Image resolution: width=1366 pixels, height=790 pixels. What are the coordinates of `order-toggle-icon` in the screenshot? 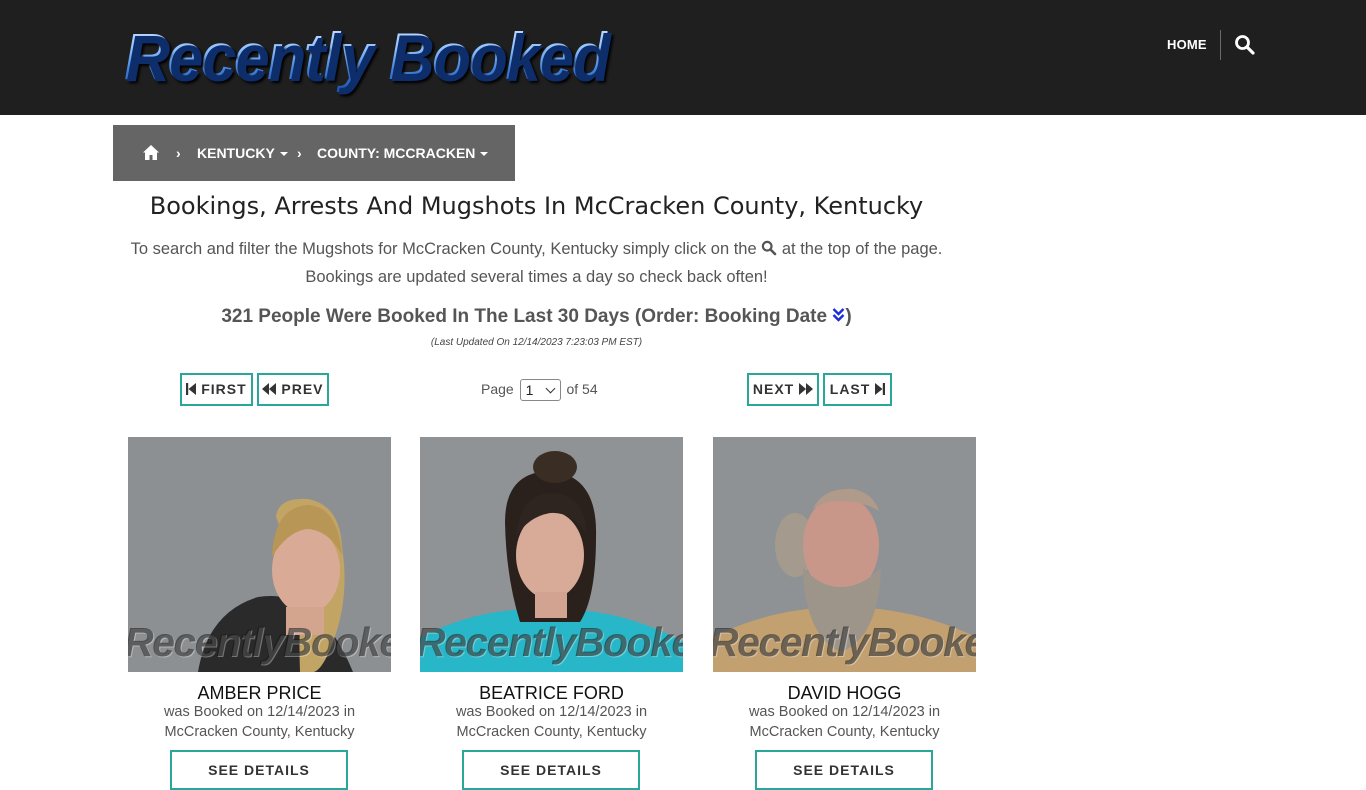 It's located at (838, 316).